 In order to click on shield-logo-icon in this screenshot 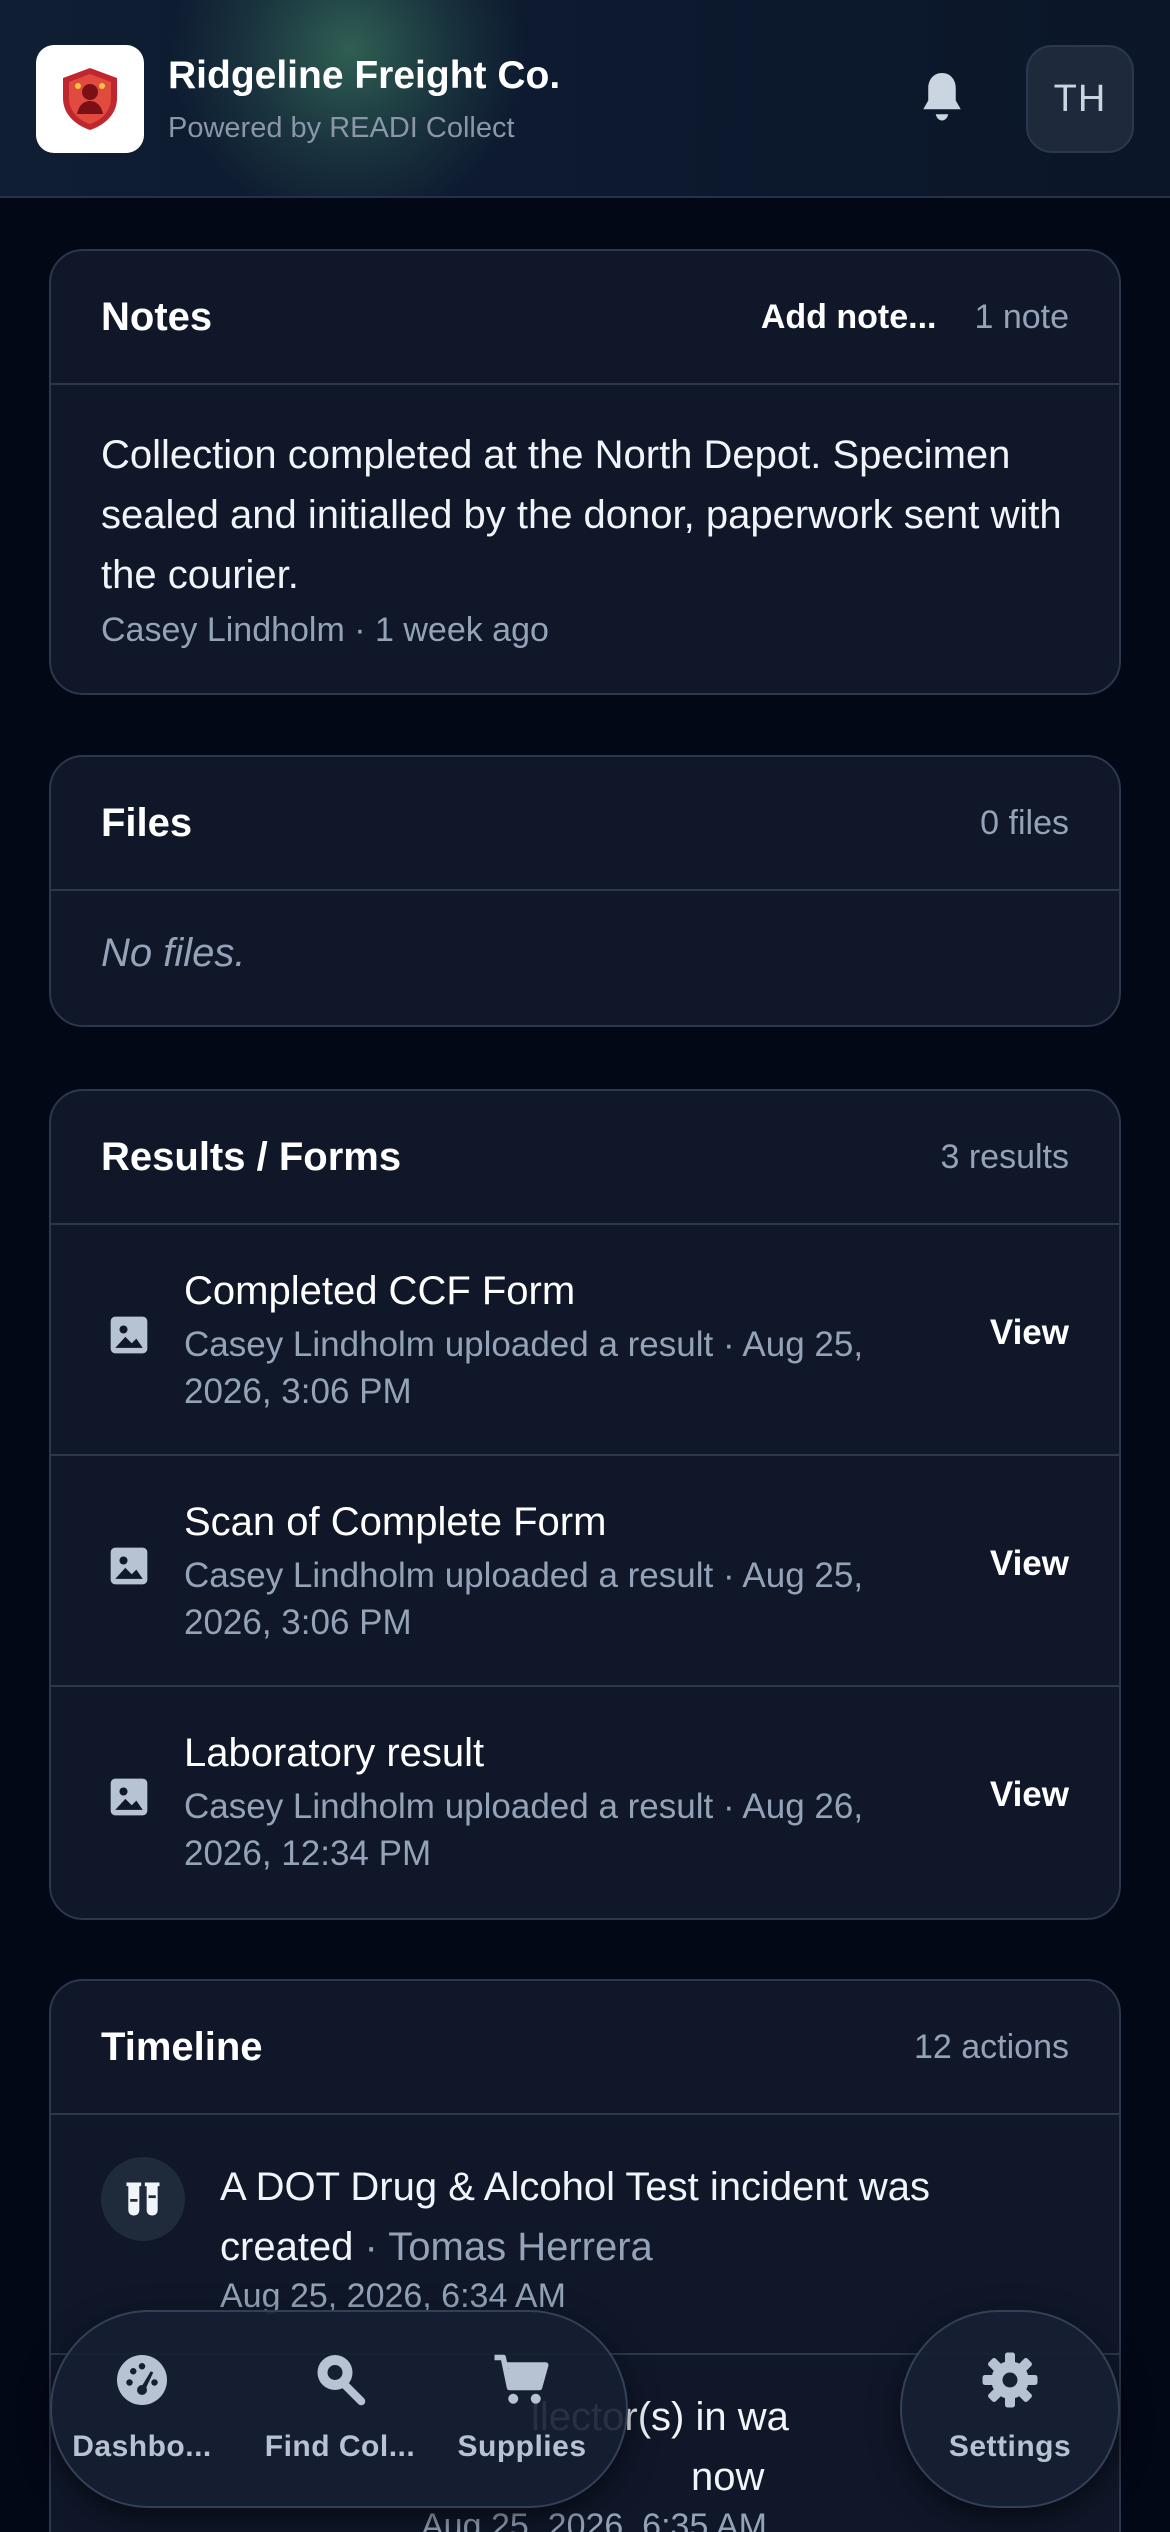, I will do `click(90, 99)`.